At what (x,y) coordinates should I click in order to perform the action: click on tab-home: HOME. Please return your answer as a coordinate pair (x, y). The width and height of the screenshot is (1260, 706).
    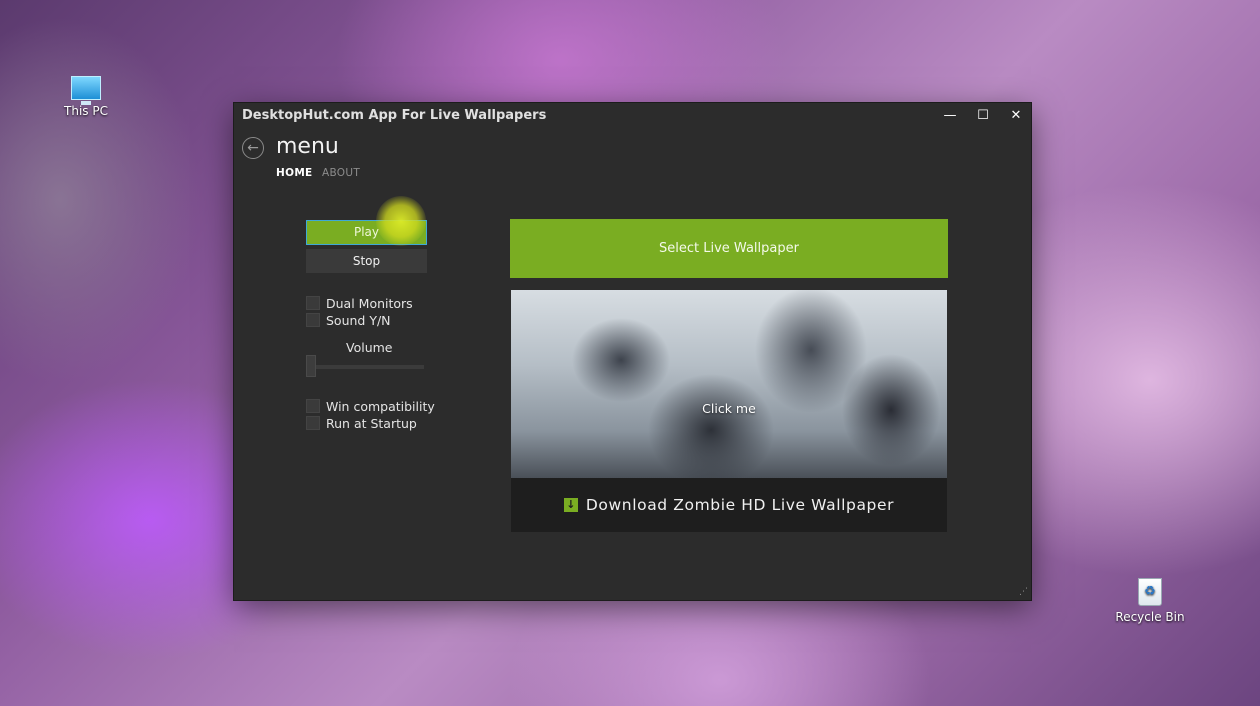
    Looking at the image, I should click on (294, 173).